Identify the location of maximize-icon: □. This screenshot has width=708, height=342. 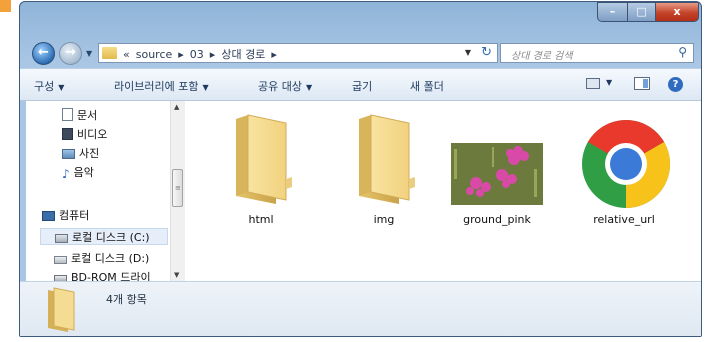
(641, 11).